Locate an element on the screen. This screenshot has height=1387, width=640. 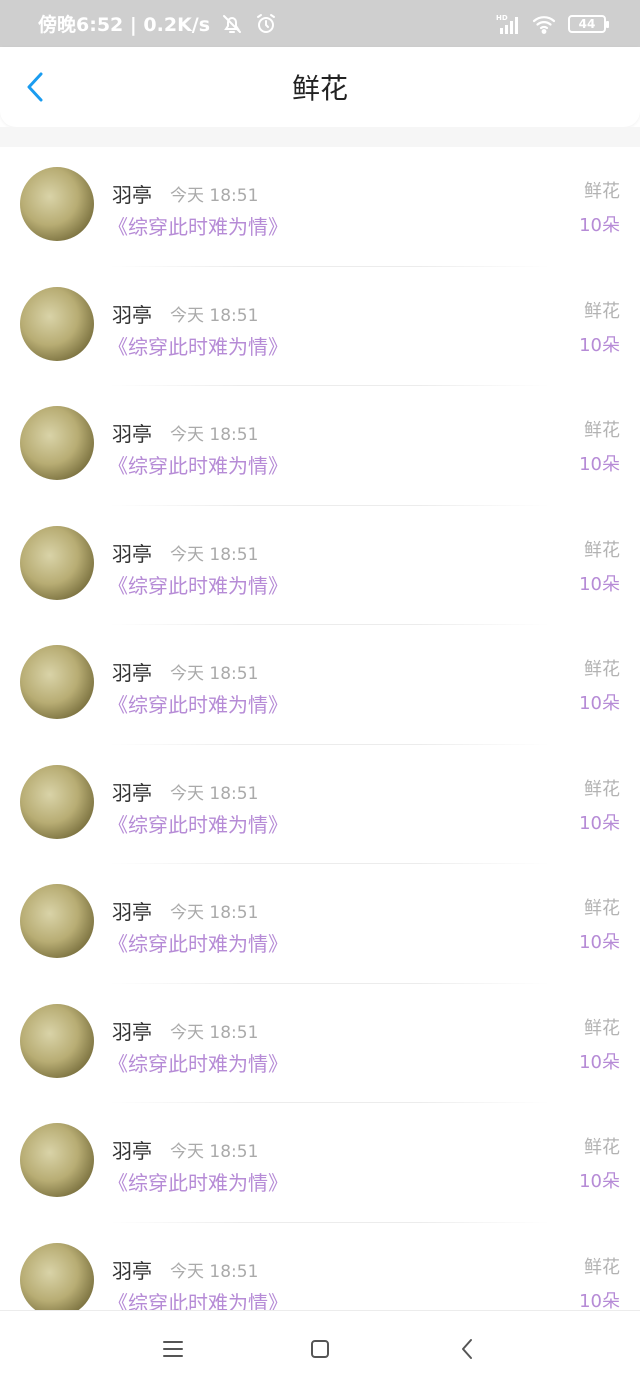
page-title: 鲜花 is located at coordinates (319, 88).